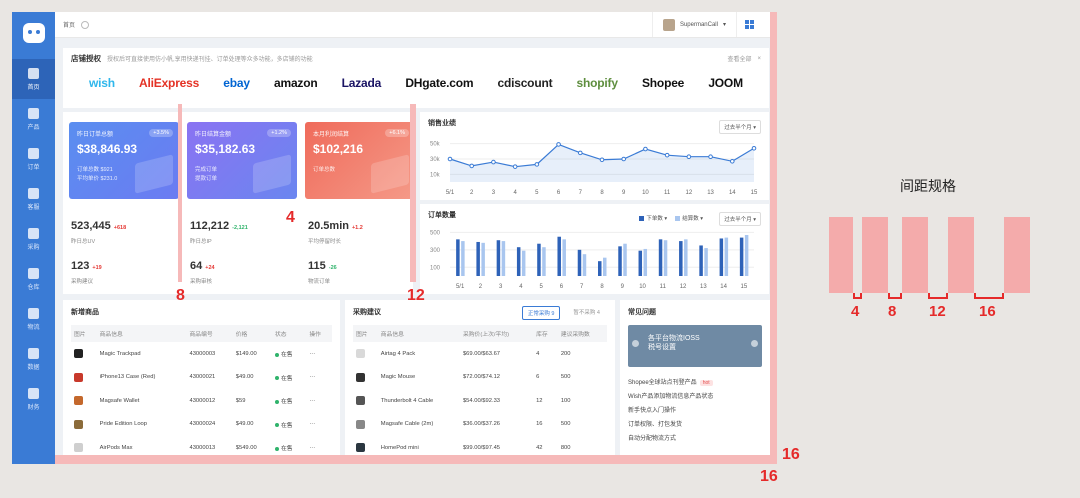  What do you see at coordinates (635, 343) in the screenshot?
I see `chevron-left-icon` at bounding box center [635, 343].